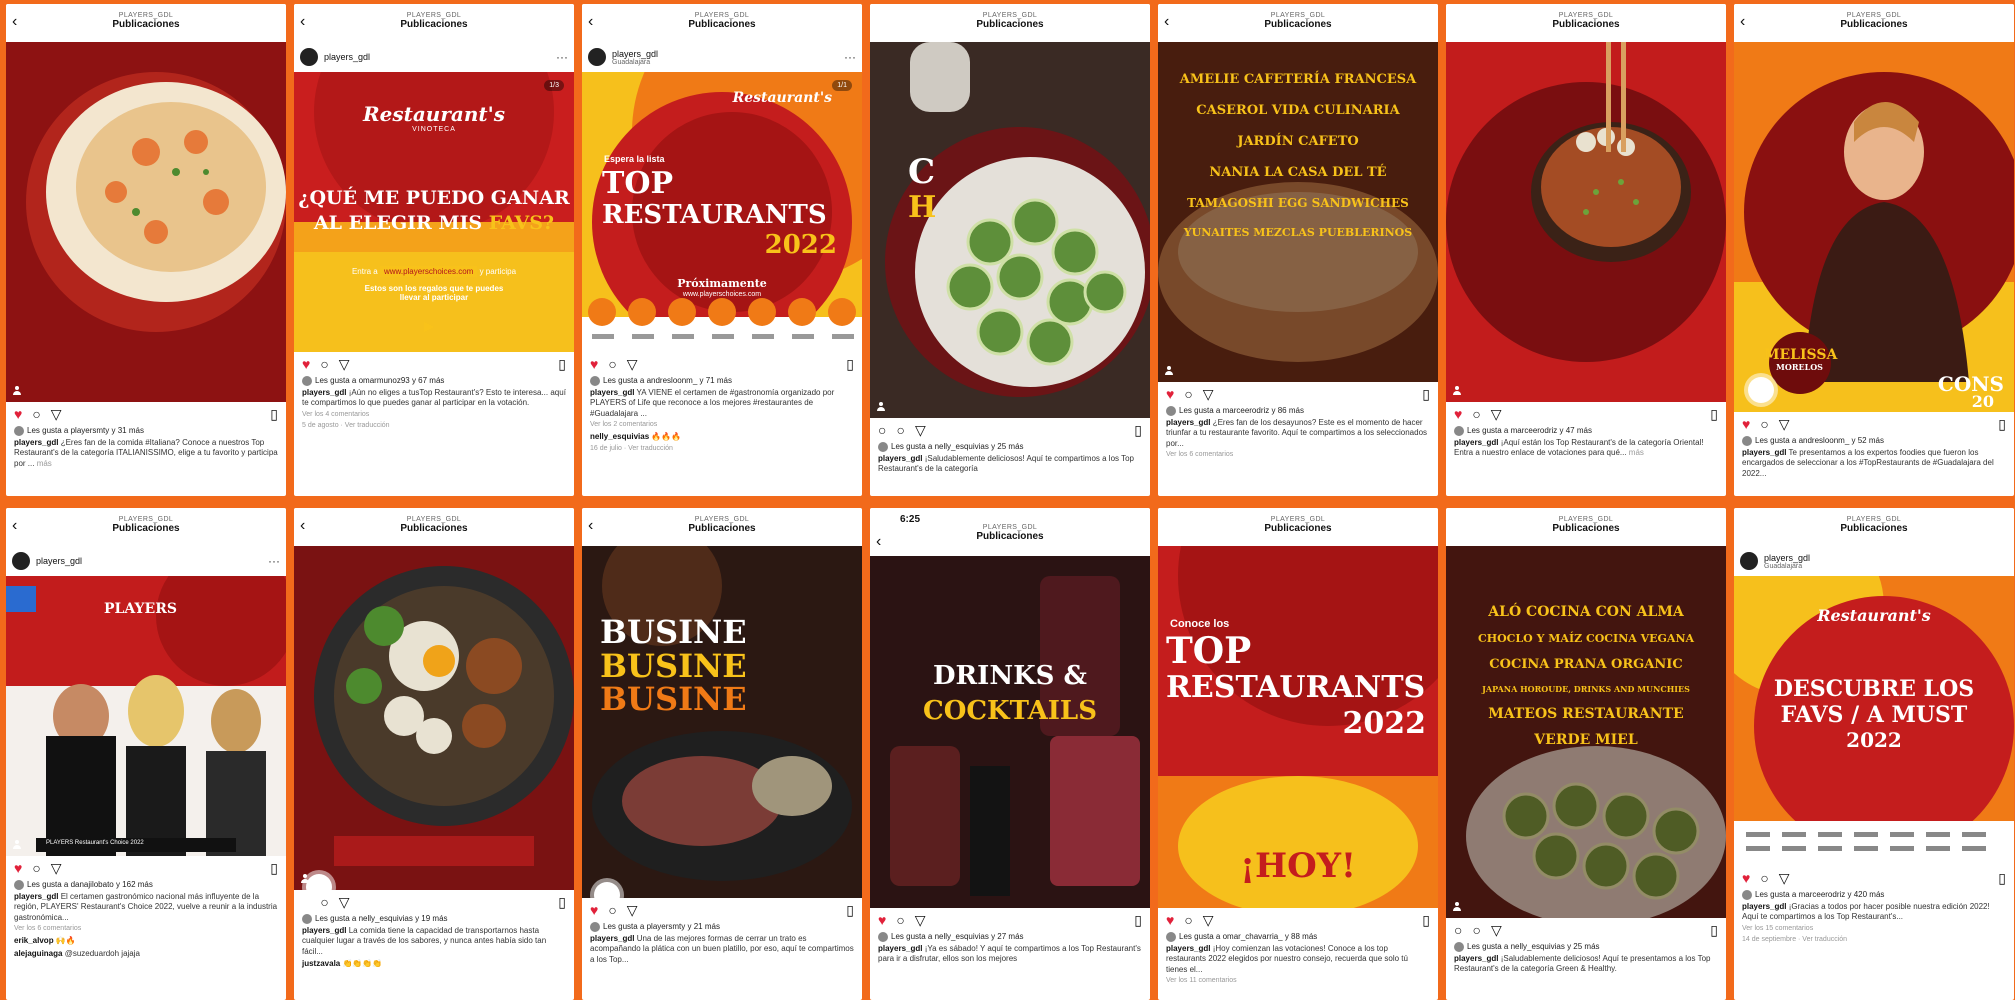  What do you see at coordinates (434, 414) in the screenshot?
I see `comments-link: Ver los 4 comentarios` at bounding box center [434, 414].